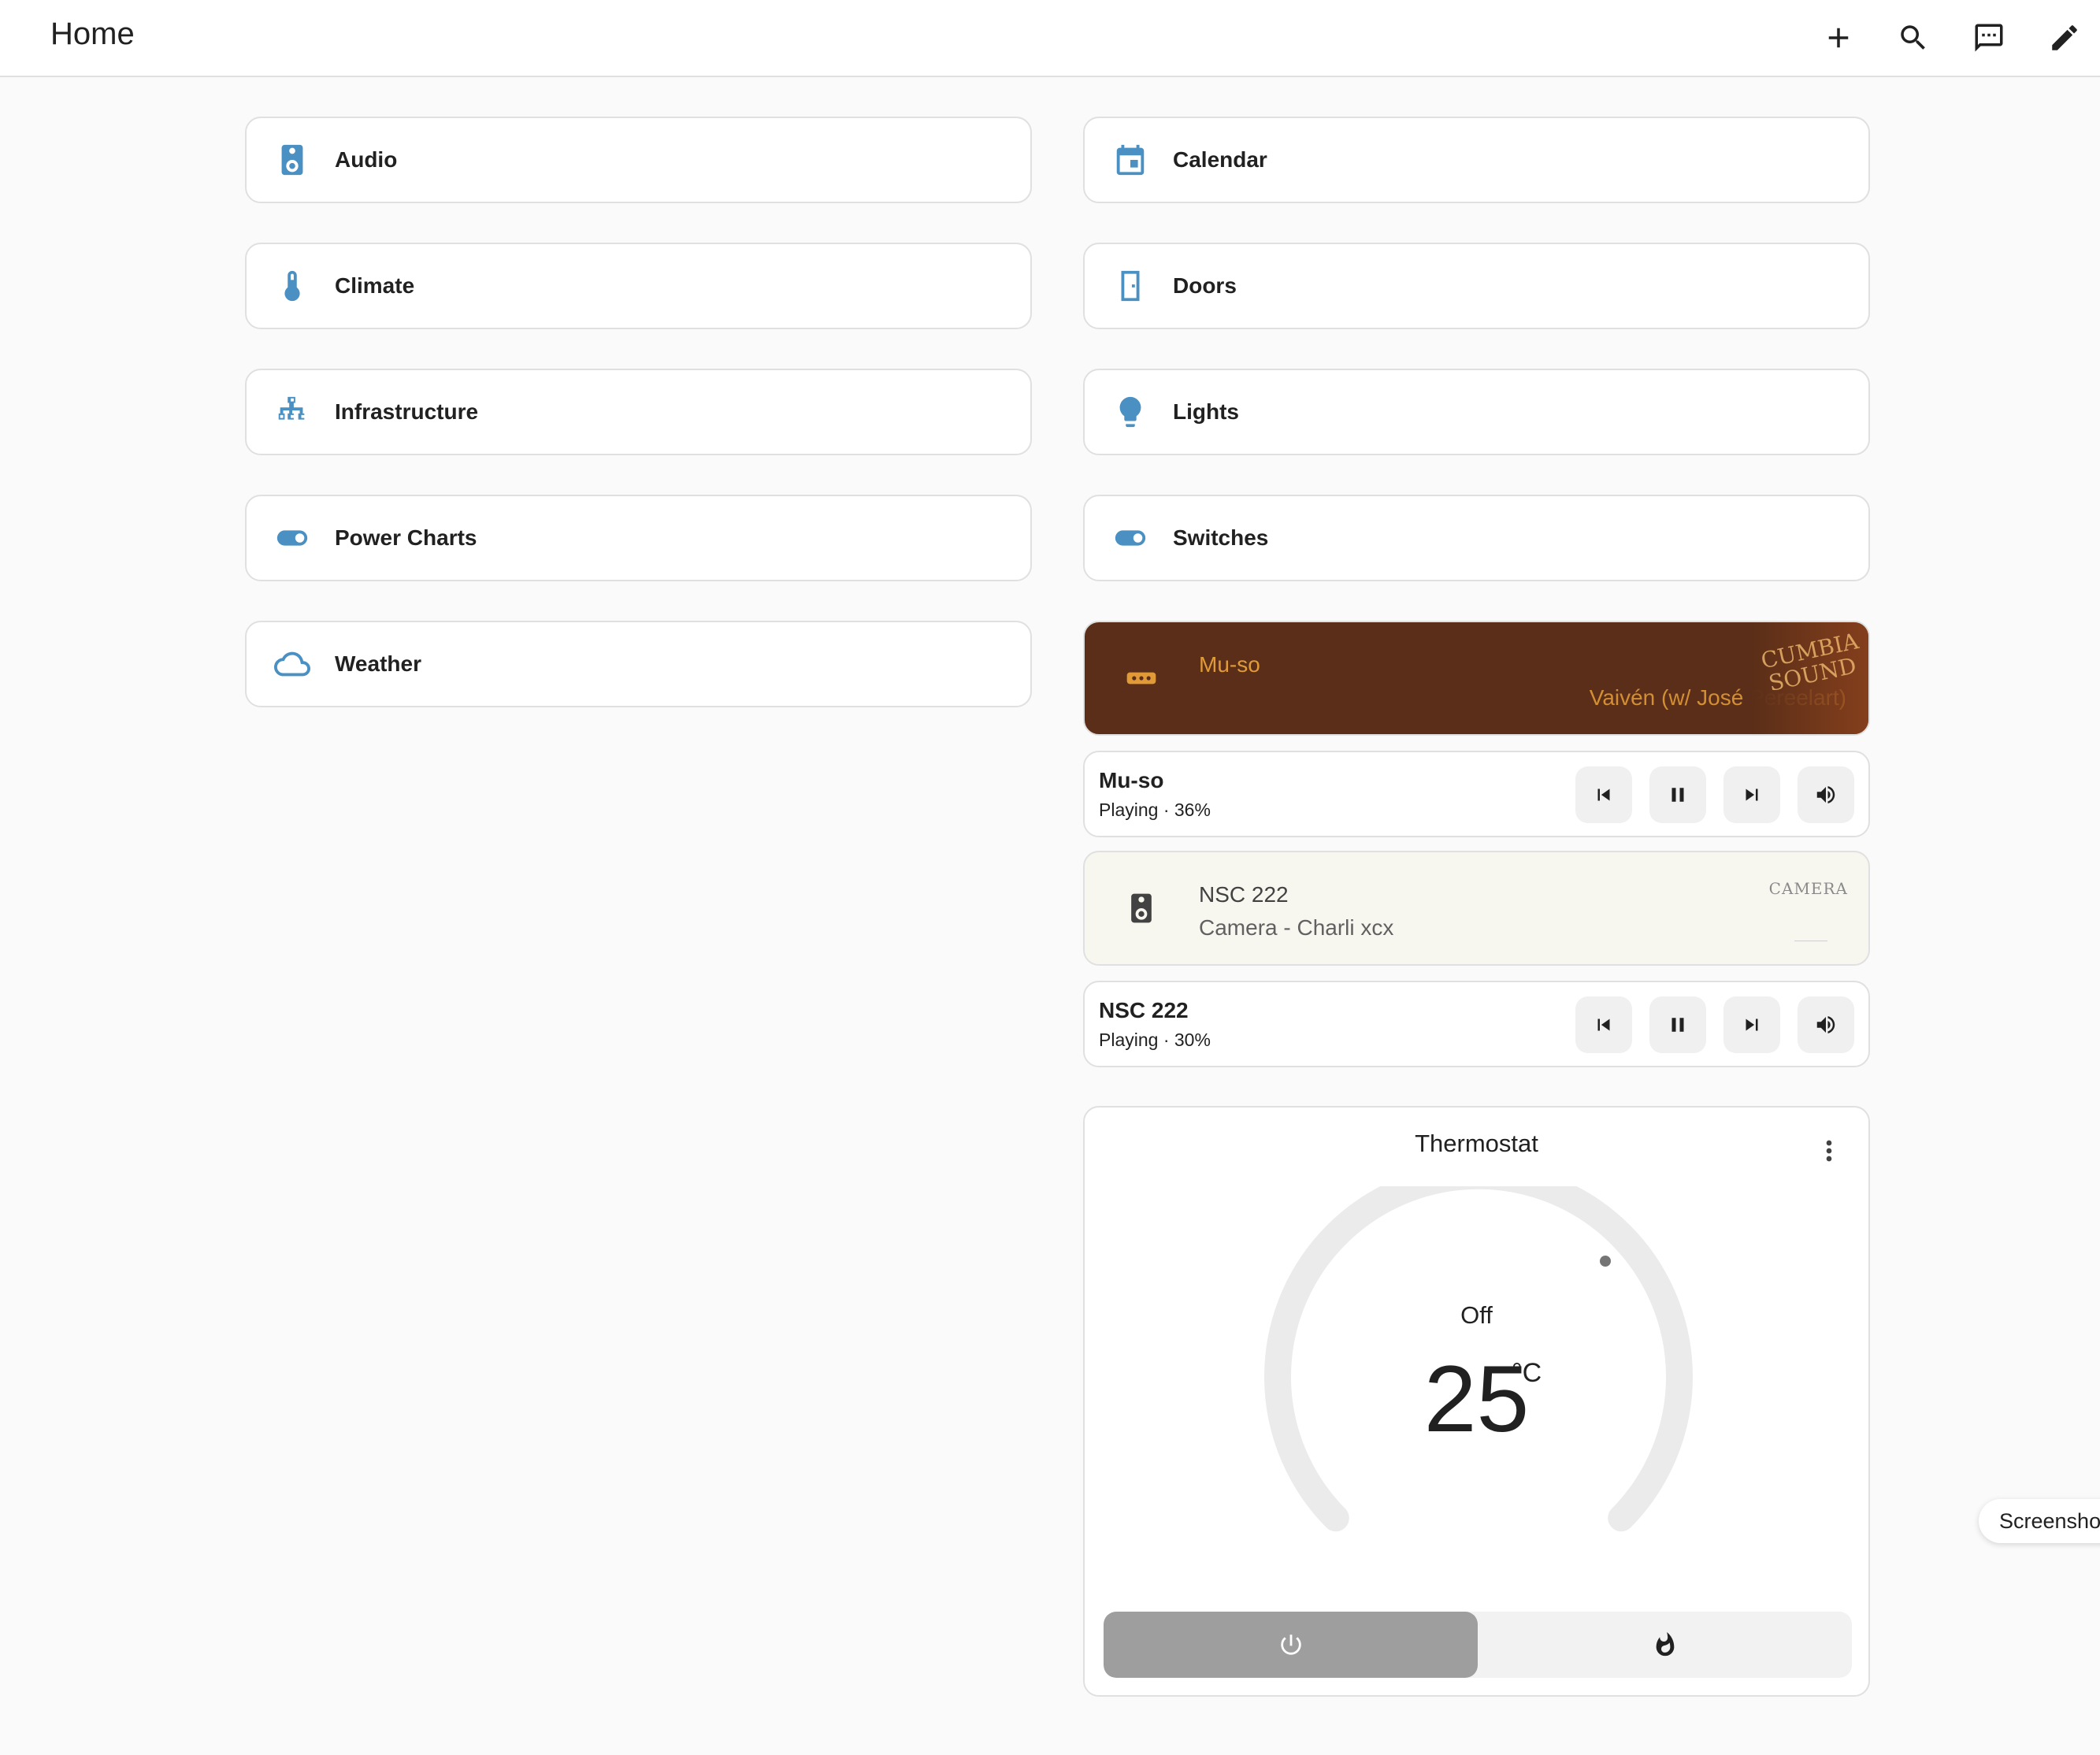 The width and height of the screenshot is (2100, 1755). What do you see at coordinates (1141, 678) in the screenshot?
I see `soundbar-icon` at bounding box center [1141, 678].